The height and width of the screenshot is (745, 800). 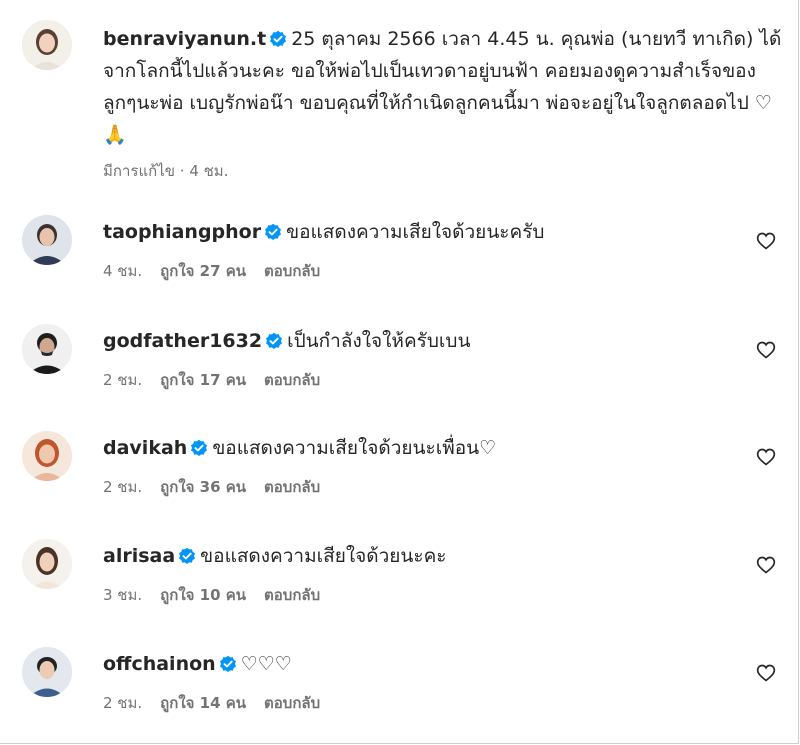 I want to click on comment-time: 4 ชม., so click(x=123, y=271).